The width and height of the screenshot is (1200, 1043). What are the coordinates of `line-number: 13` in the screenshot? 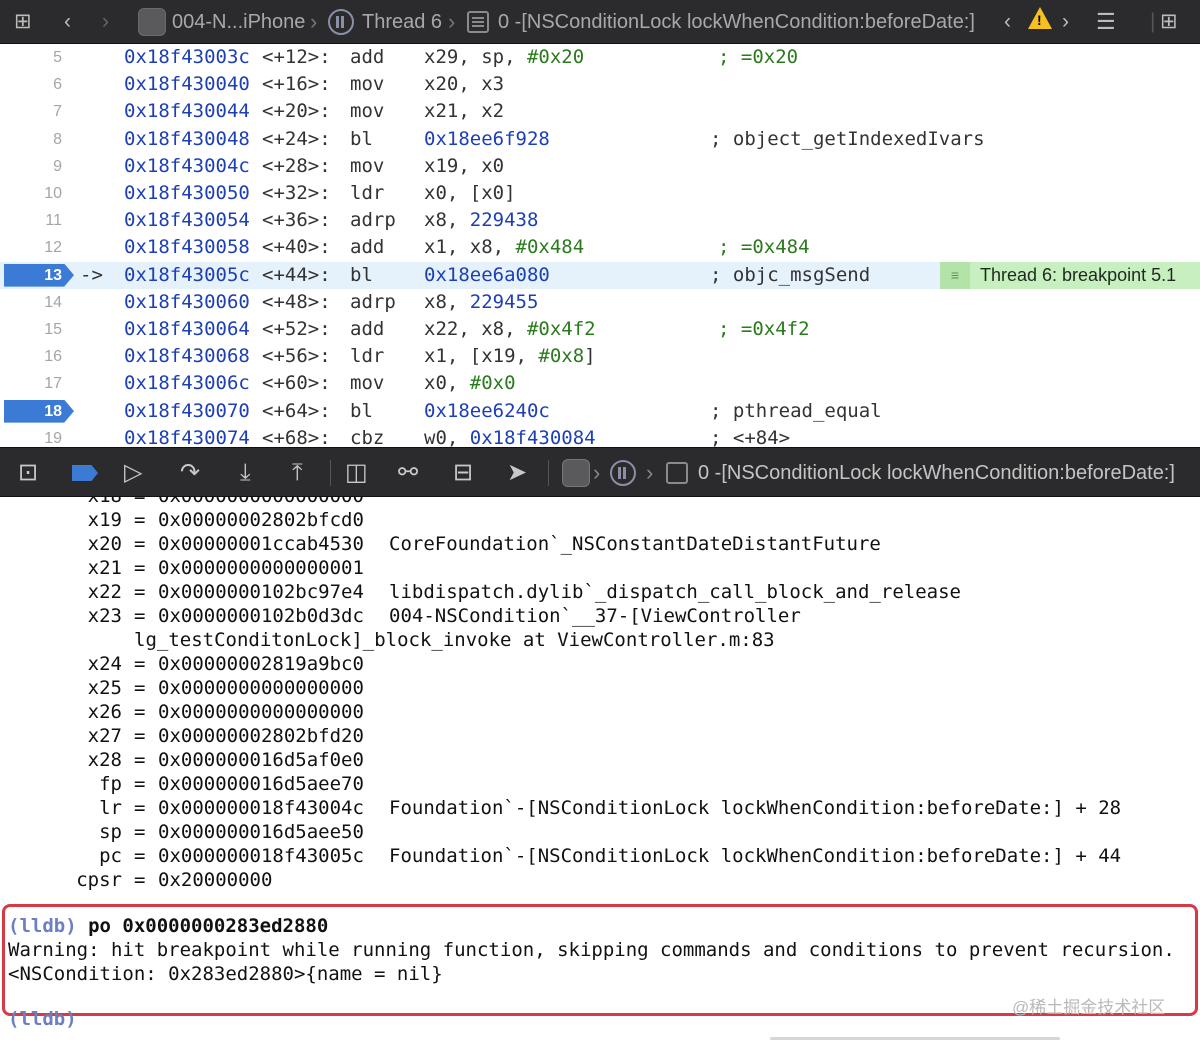 It's located at (31, 275).